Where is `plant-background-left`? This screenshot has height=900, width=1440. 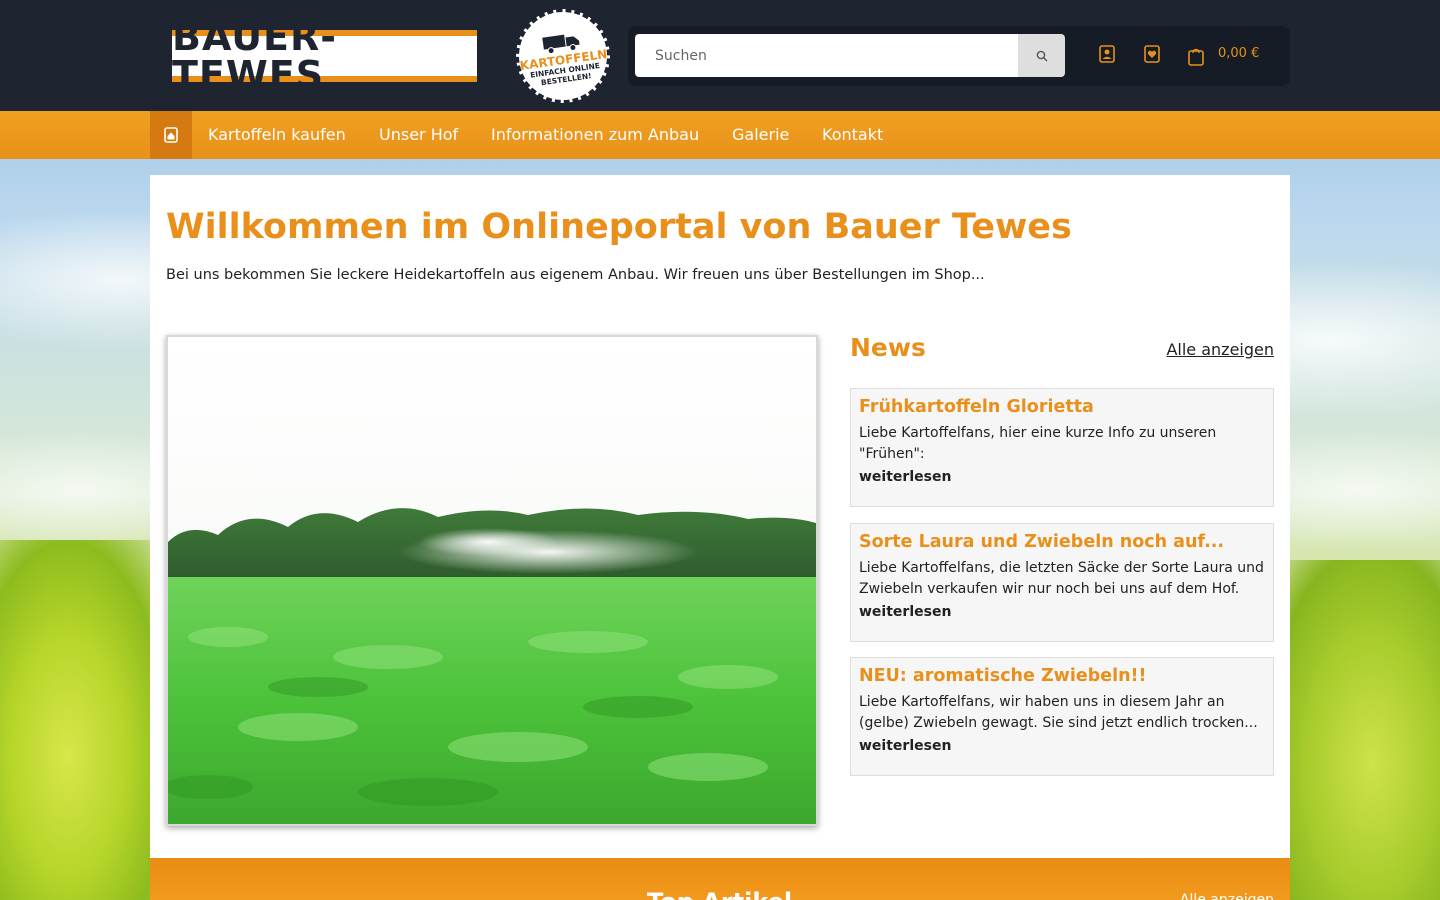 plant-background-left is located at coordinates (85, 720).